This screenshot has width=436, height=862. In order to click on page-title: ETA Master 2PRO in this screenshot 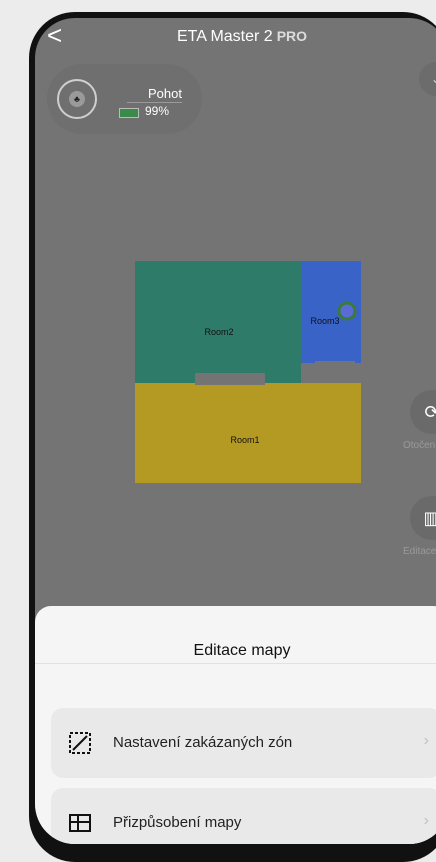, I will do `click(235, 37)`.